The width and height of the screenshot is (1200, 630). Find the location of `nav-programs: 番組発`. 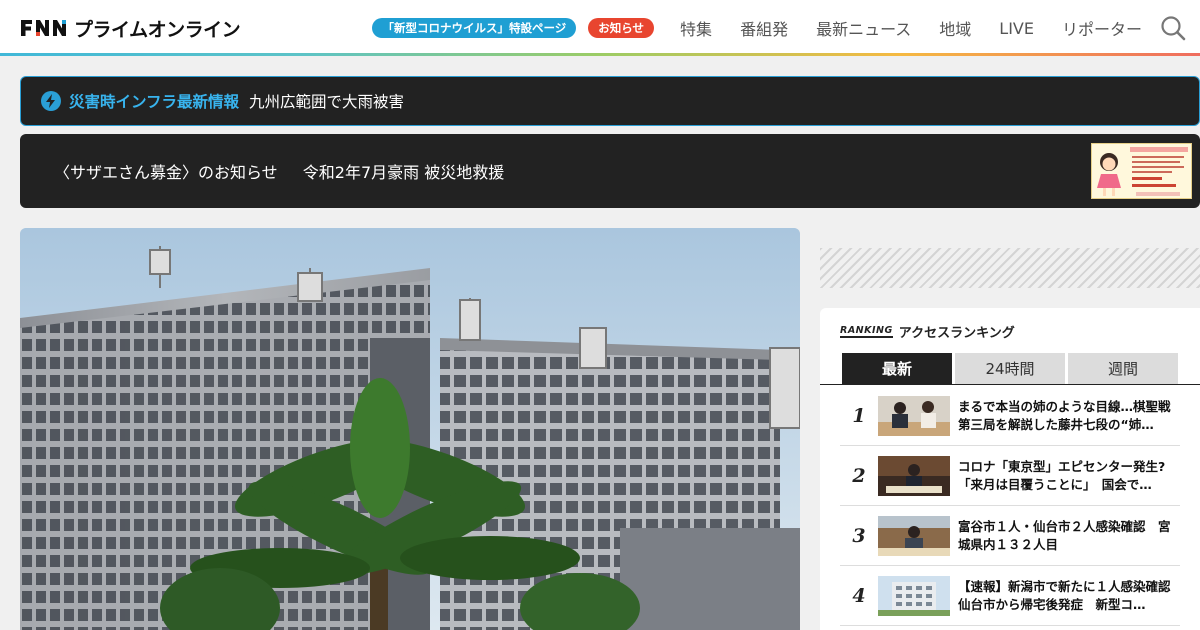

nav-programs: 番組発 is located at coordinates (764, 28).